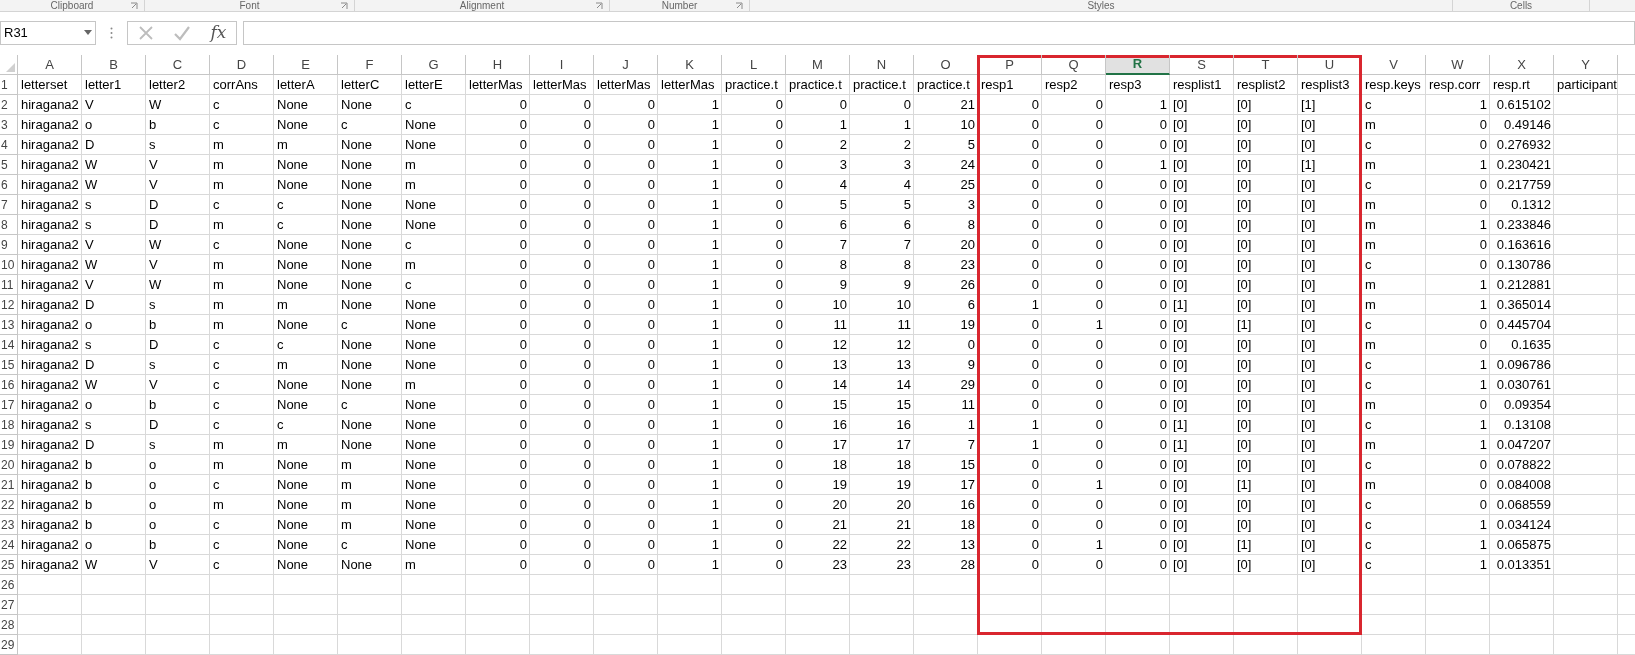  Describe the element at coordinates (114, 65) in the screenshot. I see `column-header: B` at that location.